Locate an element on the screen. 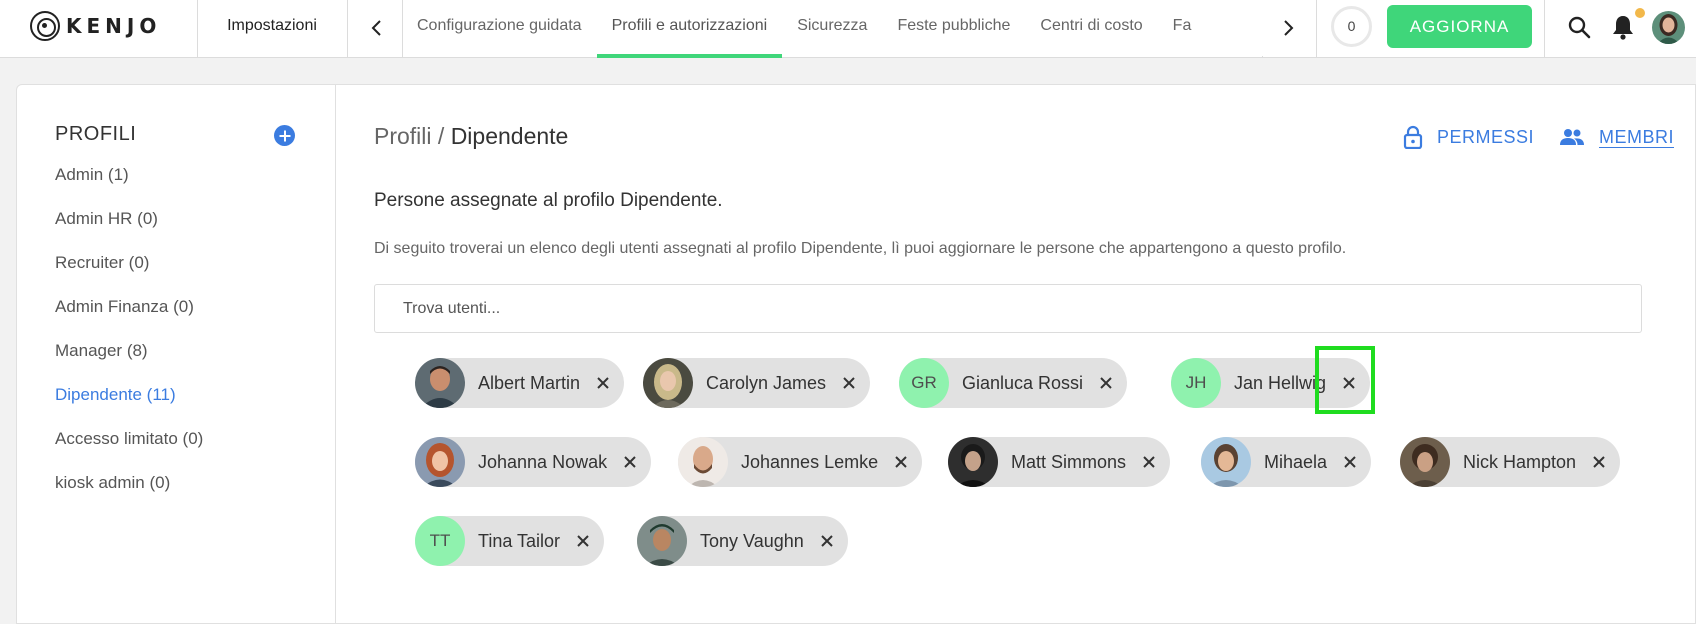 The image size is (1696, 624). permissions-link: PERMESSI is located at coordinates (1468, 137).